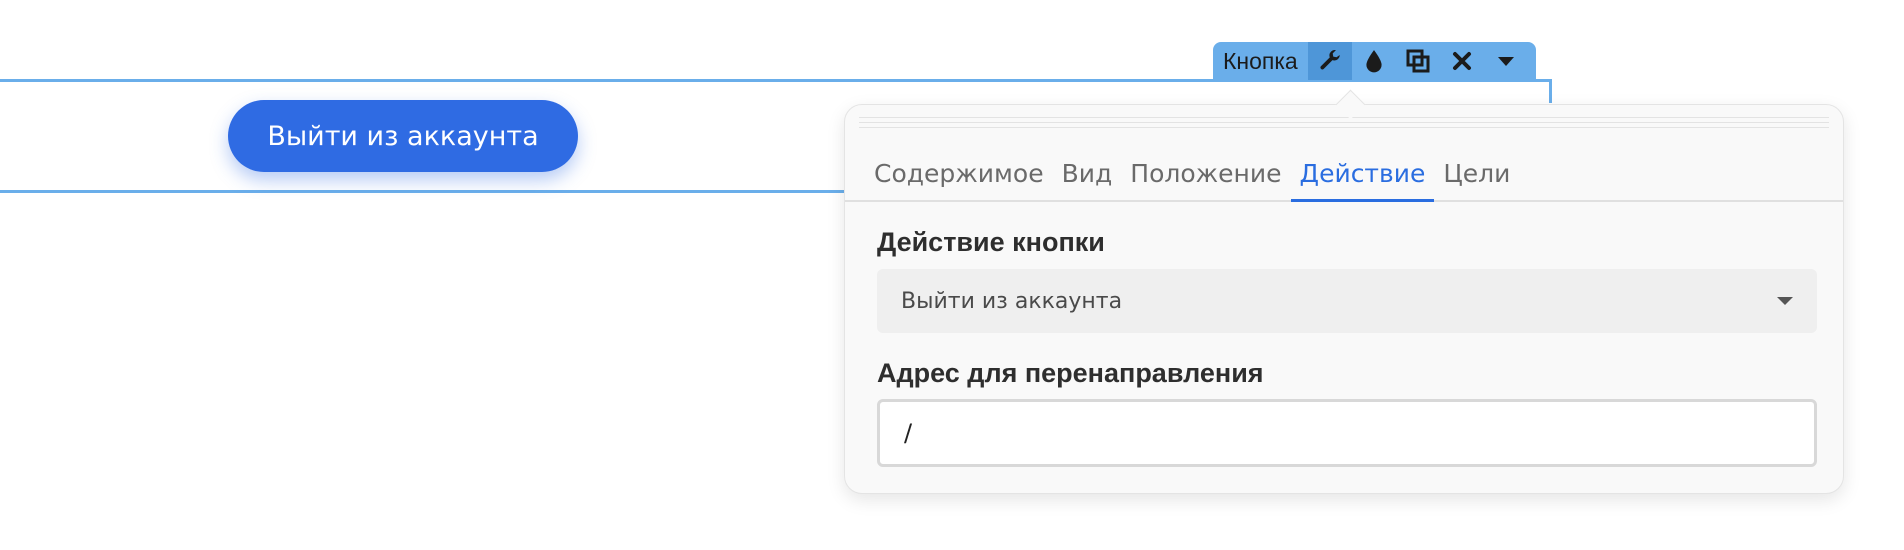  What do you see at coordinates (403, 136) in the screenshot?
I see `logout-button: Выйти из аккаунта` at bounding box center [403, 136].